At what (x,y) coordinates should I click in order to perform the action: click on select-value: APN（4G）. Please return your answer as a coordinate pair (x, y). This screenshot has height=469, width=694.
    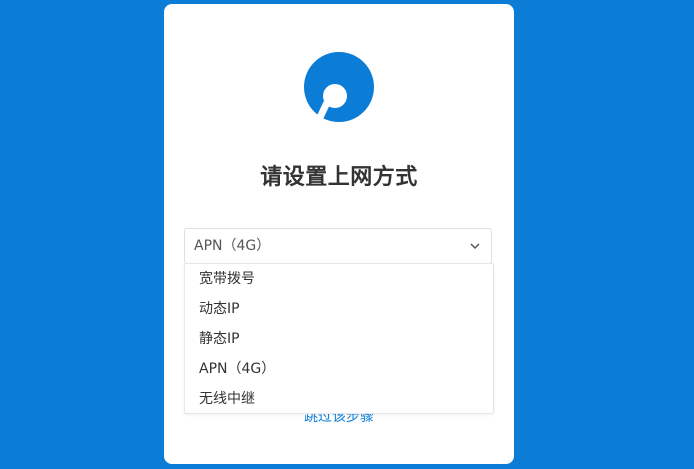
    Looking at the image, I should click on (232, 246).